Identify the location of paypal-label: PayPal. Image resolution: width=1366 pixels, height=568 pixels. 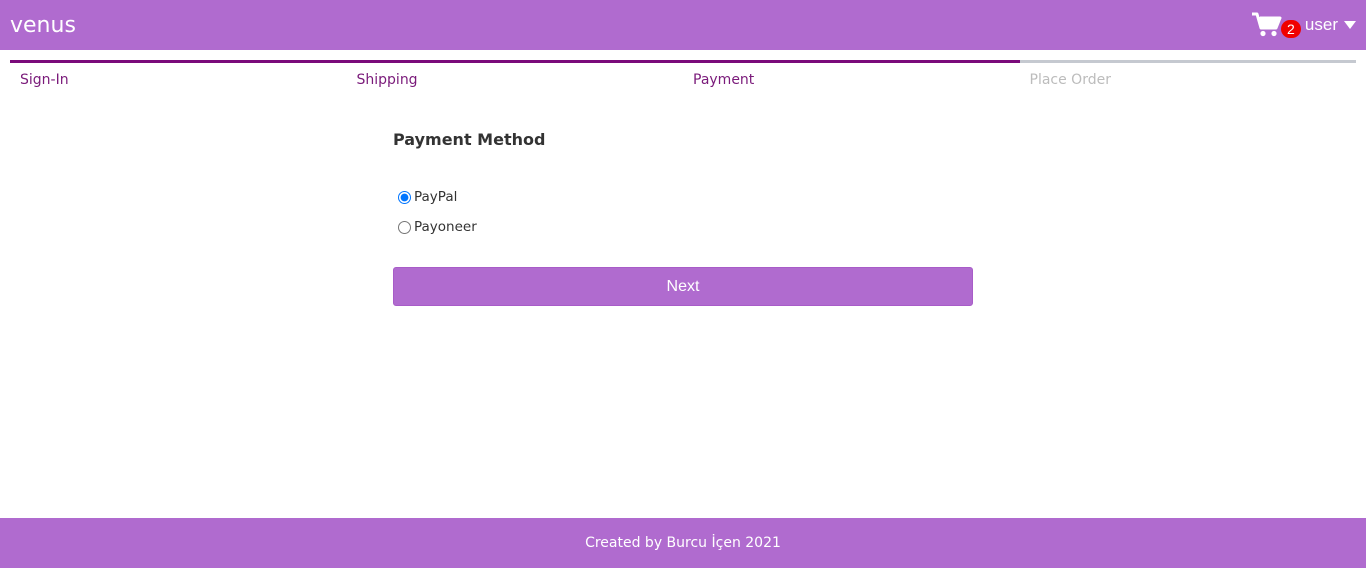
(436, 197).